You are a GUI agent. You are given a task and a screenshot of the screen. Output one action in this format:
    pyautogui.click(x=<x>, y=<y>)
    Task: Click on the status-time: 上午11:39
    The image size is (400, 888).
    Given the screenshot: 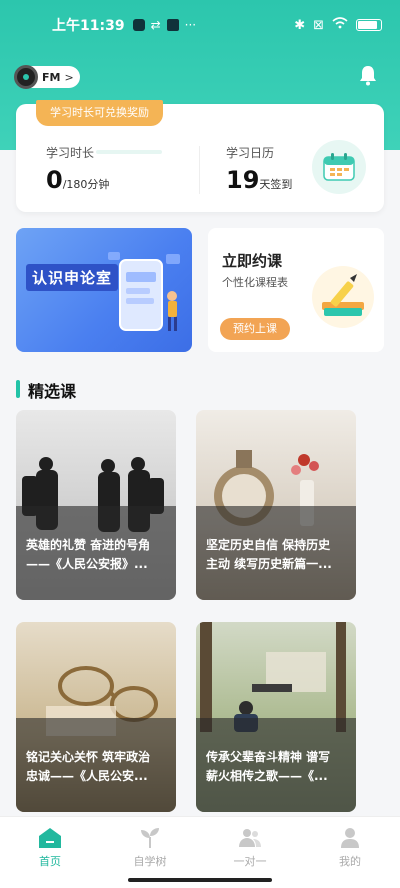 What is the action you would take?
    pyautogui.click(x=88, y=26)
    